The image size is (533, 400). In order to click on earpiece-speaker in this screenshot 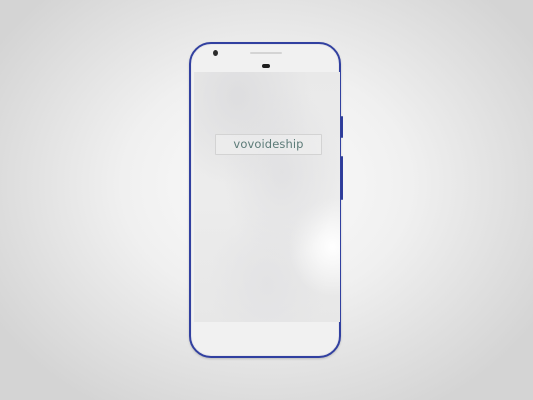, I will do `click(266, 53)`.